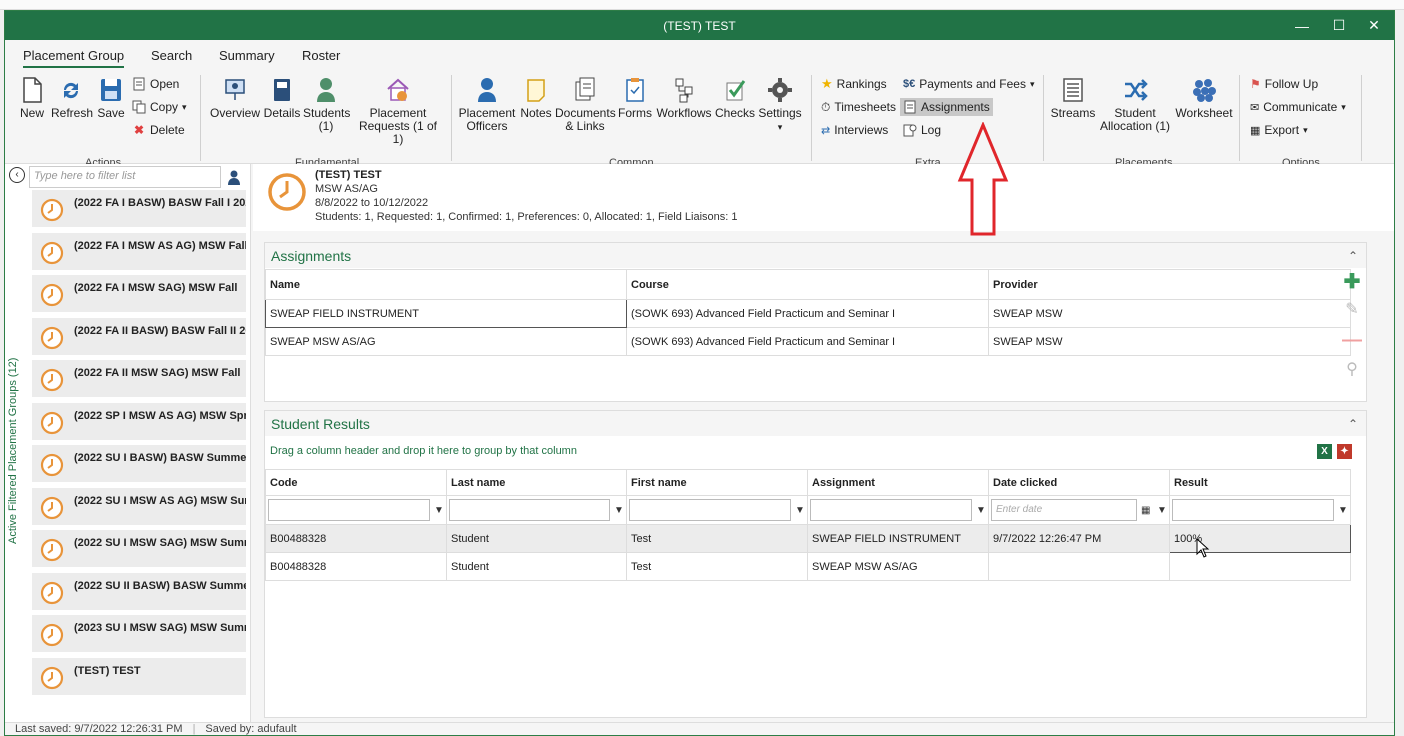  Describe the element at coordinates (1253, 510) in the screenshot. I see `result-filter-input` at that location.